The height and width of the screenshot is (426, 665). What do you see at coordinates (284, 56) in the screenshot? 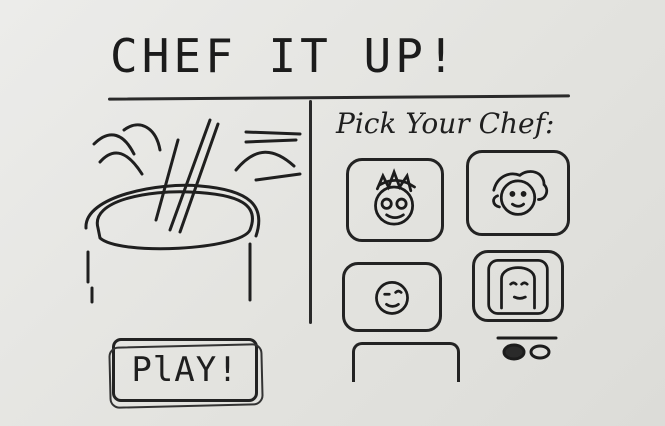
I see `game-title: CHEF IT UP!` at bounding box center [284, 56].